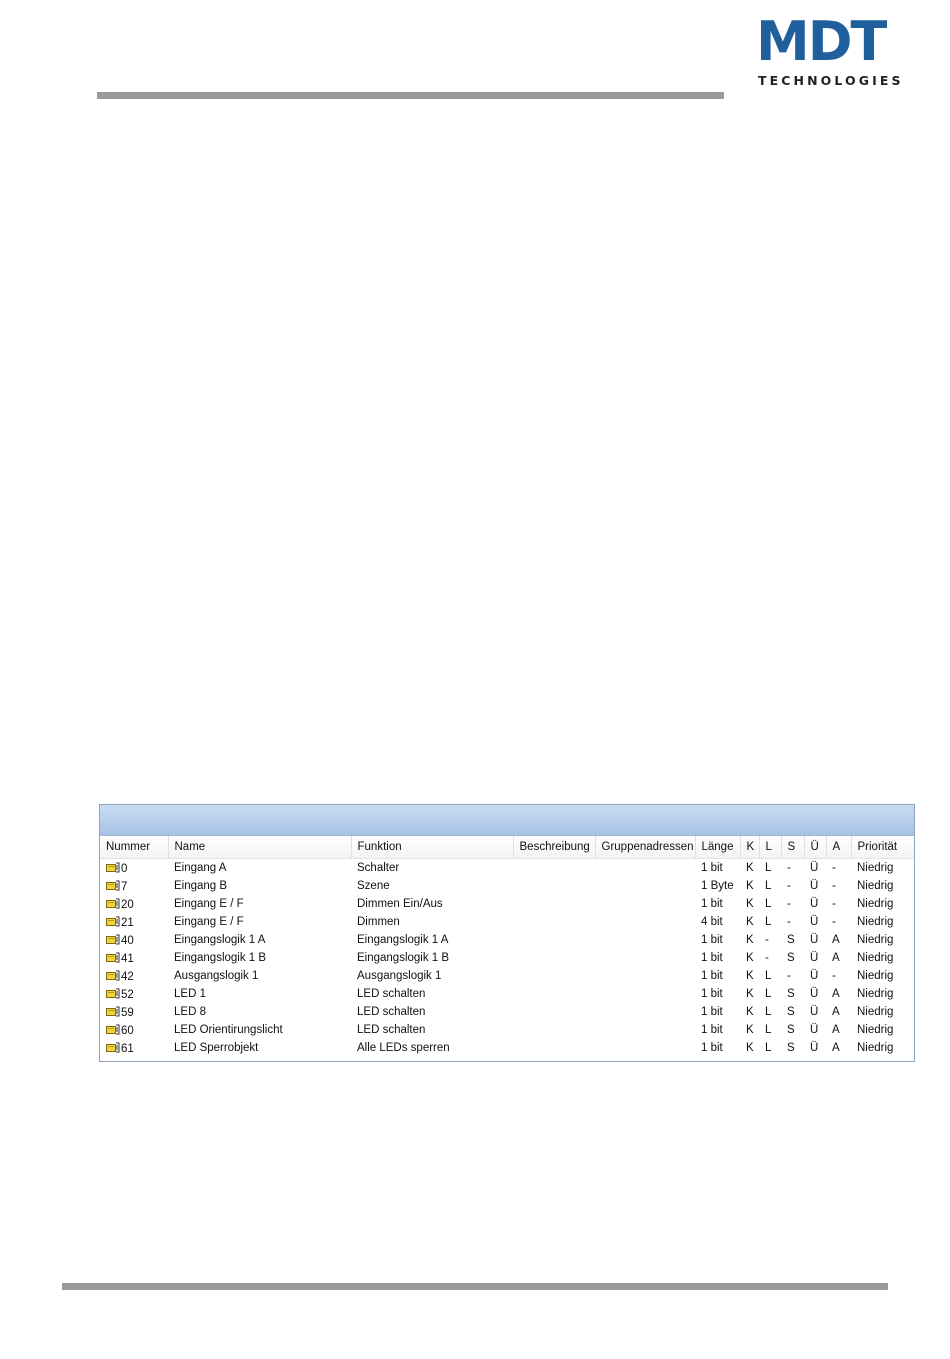  What do you see at coordinates (750, 847) in the screenshot?
I see `column-header: K` at bounding box center [750, 847].